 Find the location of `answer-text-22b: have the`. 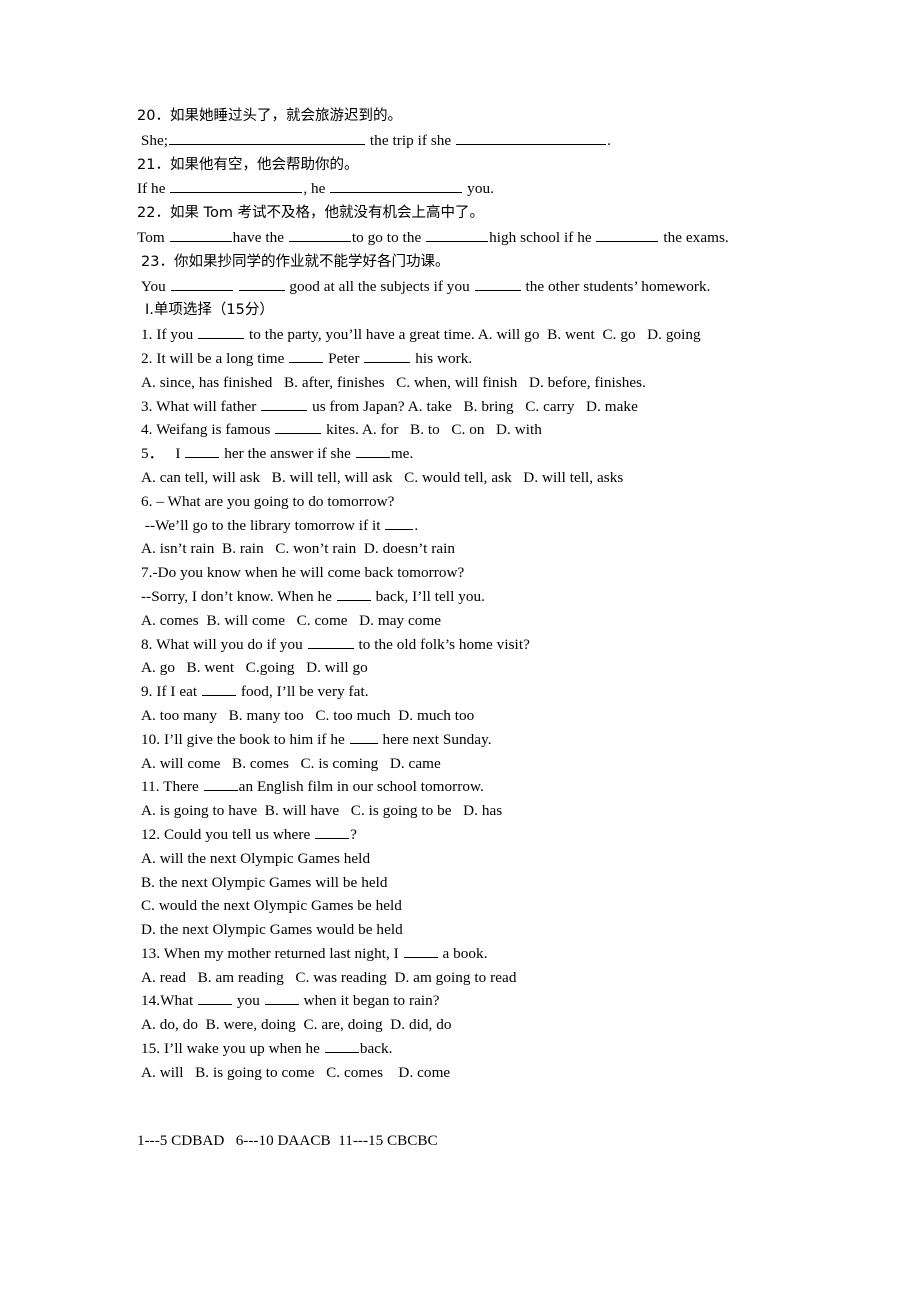

answer-text-22b: have the is located at coordinates (260, 237).